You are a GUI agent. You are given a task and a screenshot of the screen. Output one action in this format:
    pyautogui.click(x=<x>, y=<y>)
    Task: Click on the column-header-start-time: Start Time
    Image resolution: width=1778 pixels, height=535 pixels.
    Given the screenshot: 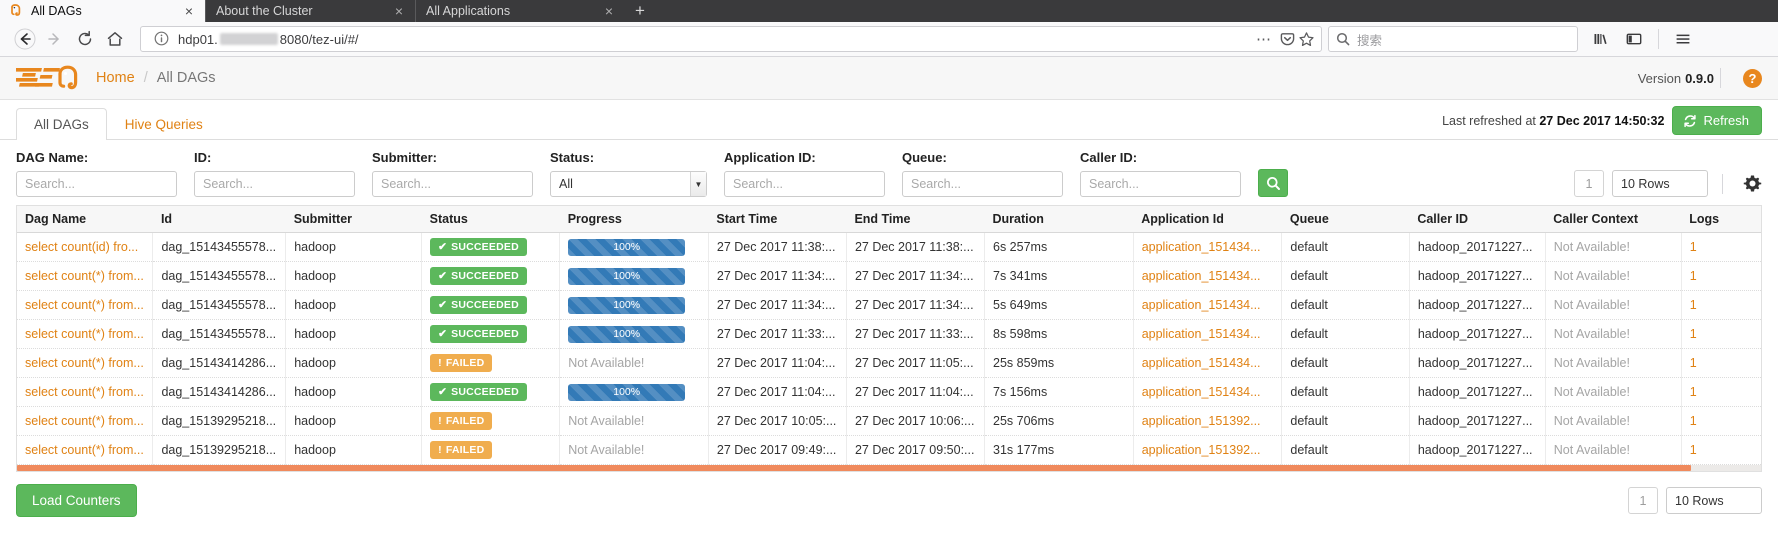 What is the action you would take?
    pyautogui.click(x=777, y=219)
    